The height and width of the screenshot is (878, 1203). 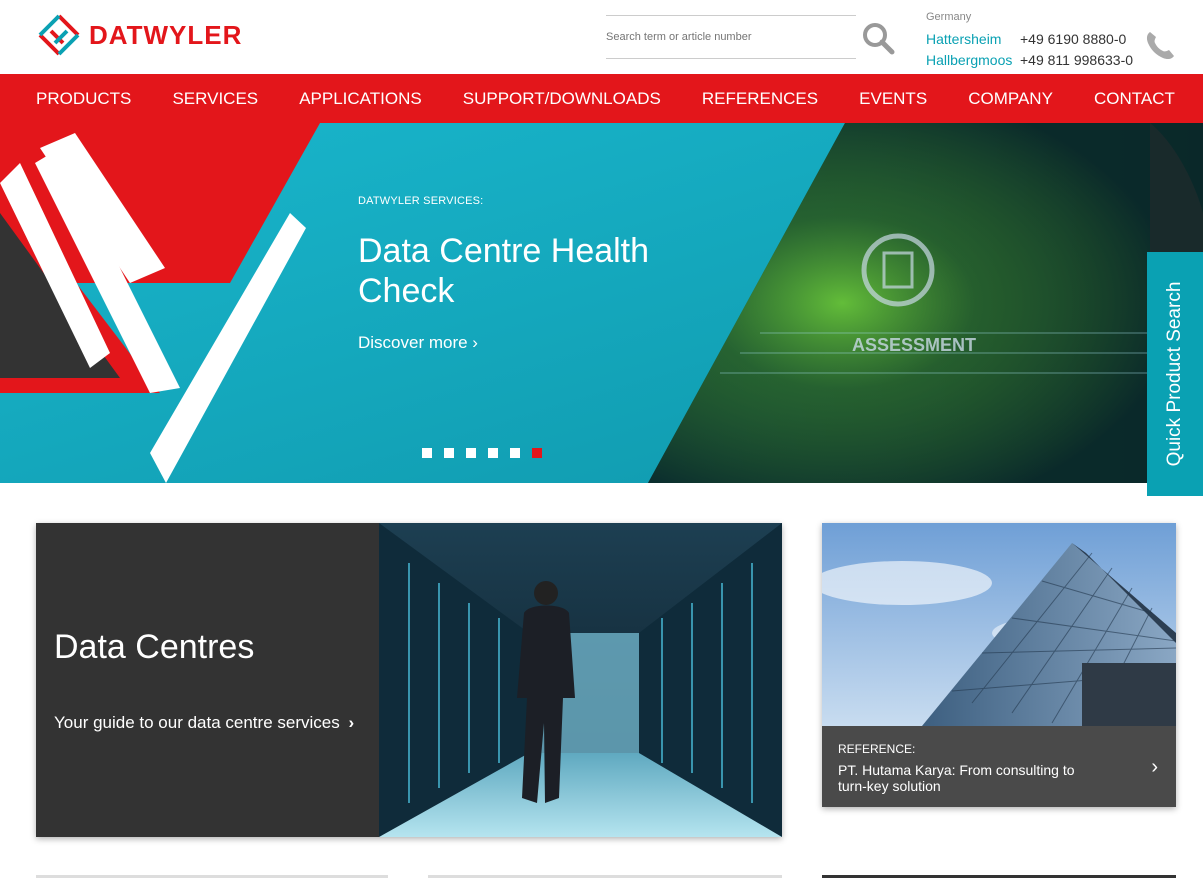 I want to click on reference-building-image, so click(x=999, y=624).